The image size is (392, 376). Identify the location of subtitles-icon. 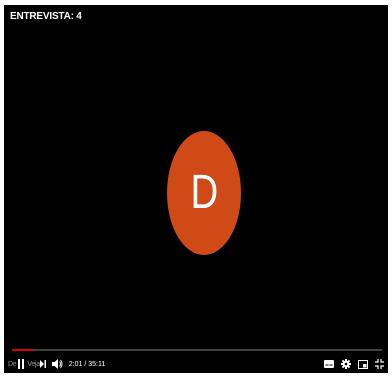
(329, 364).